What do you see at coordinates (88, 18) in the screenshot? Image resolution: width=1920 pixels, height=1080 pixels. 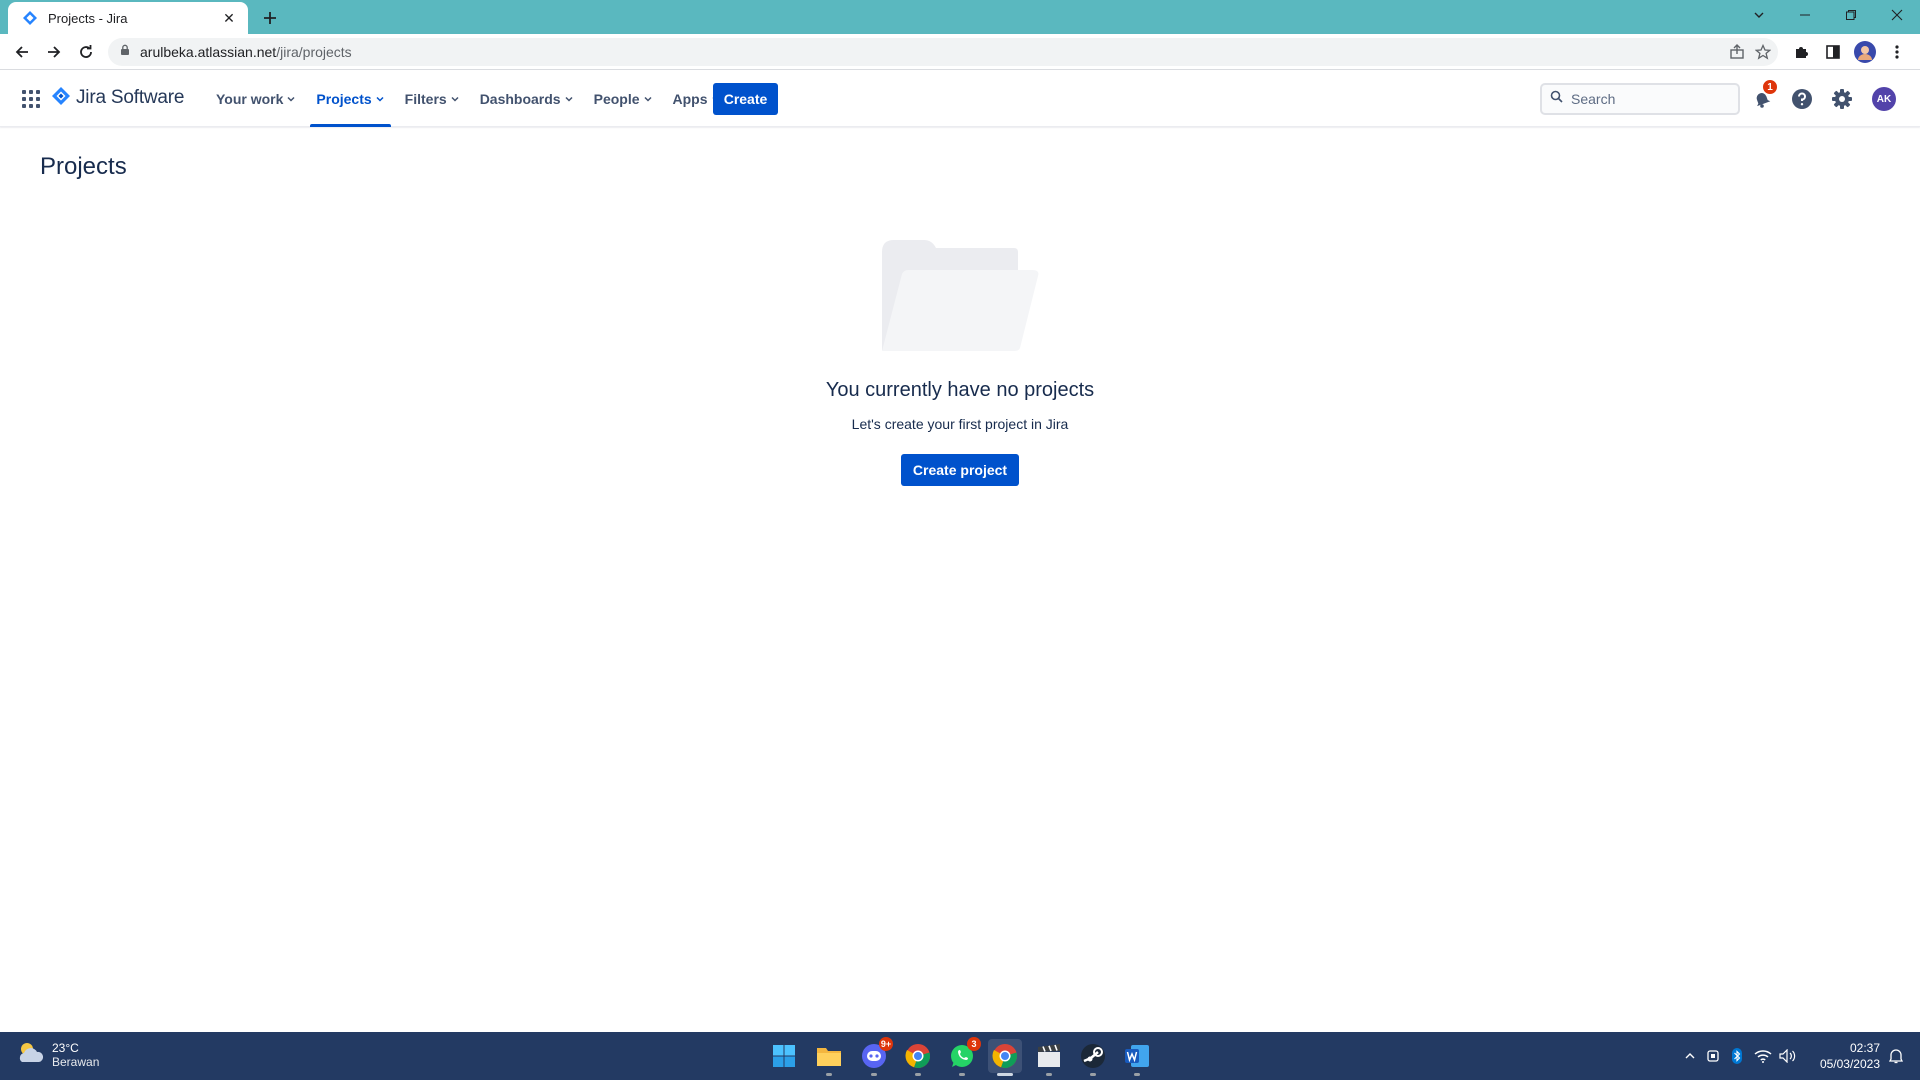 I see `tab-title: Projects - Jira` at bounding box center [88, 18].